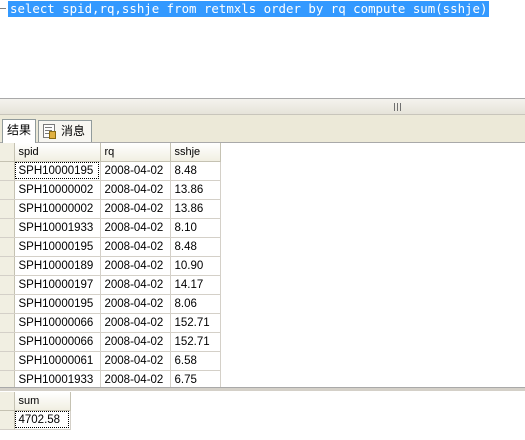 This screenshot has width=525, height=440. What do you see at coordinates (4, 49) in the screenshot?
I see `editor-gutter` at bounding box center [4, 49].